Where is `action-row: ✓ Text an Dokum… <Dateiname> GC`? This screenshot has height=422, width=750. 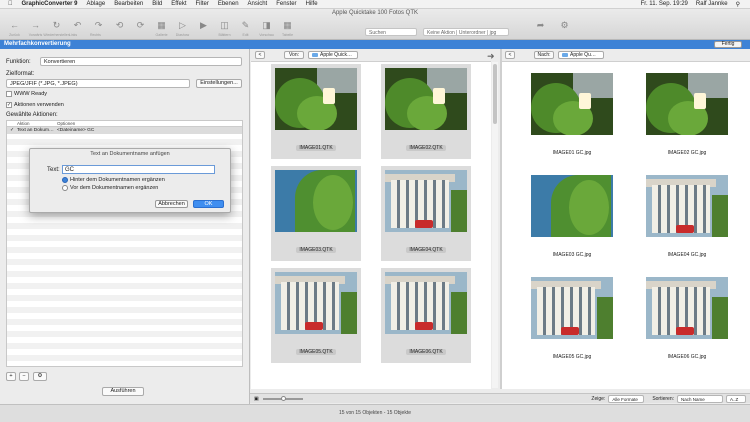
action-row: ✓ Text an Dokum… <Dateiname> GC is located at coordinates (124, 130).